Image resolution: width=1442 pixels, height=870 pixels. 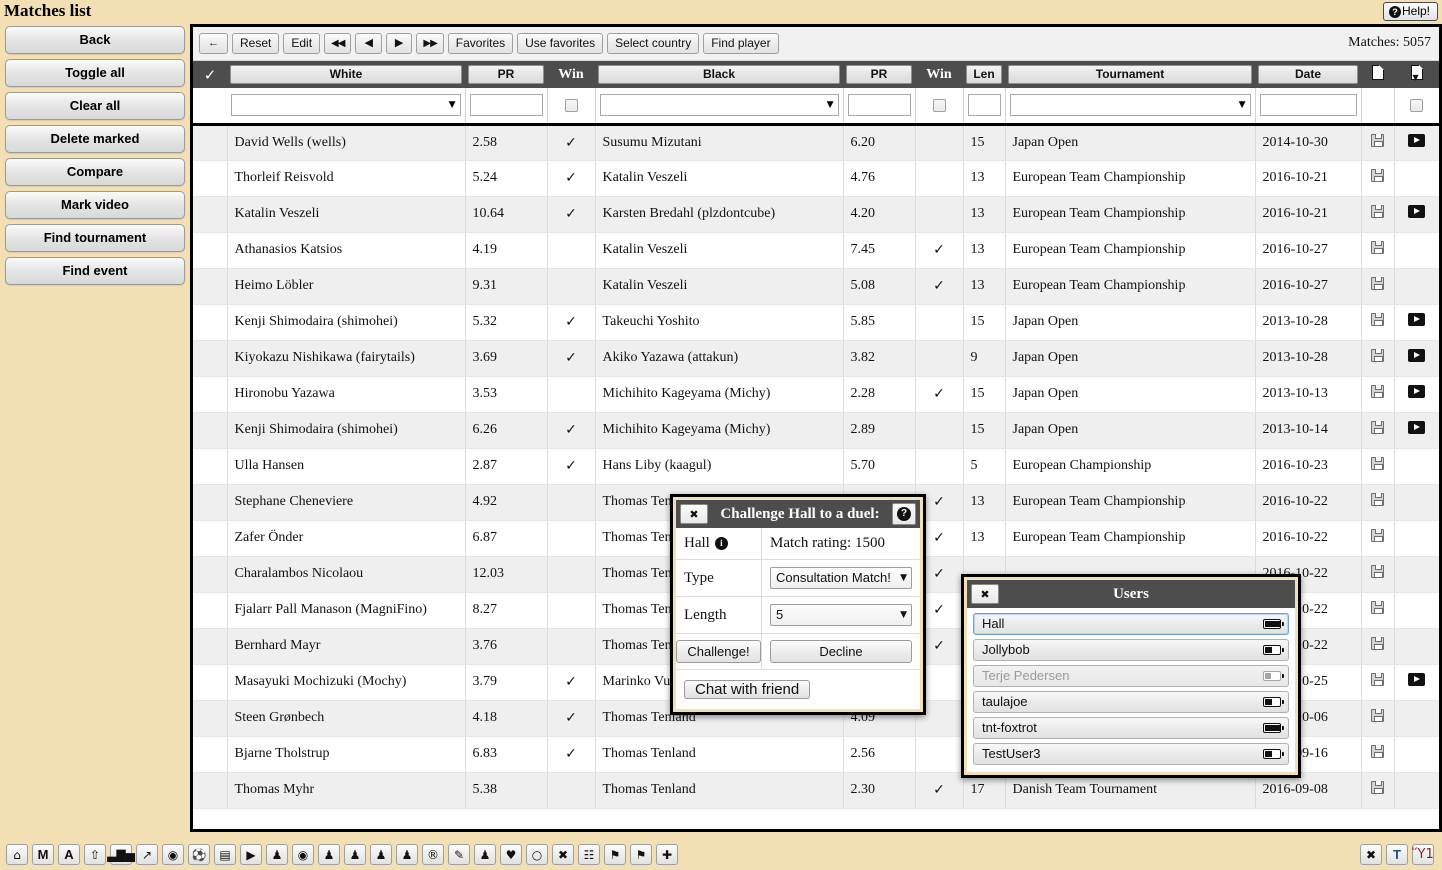 I want to click on filter-black-win-checkbox, so click(x=939, y=105).